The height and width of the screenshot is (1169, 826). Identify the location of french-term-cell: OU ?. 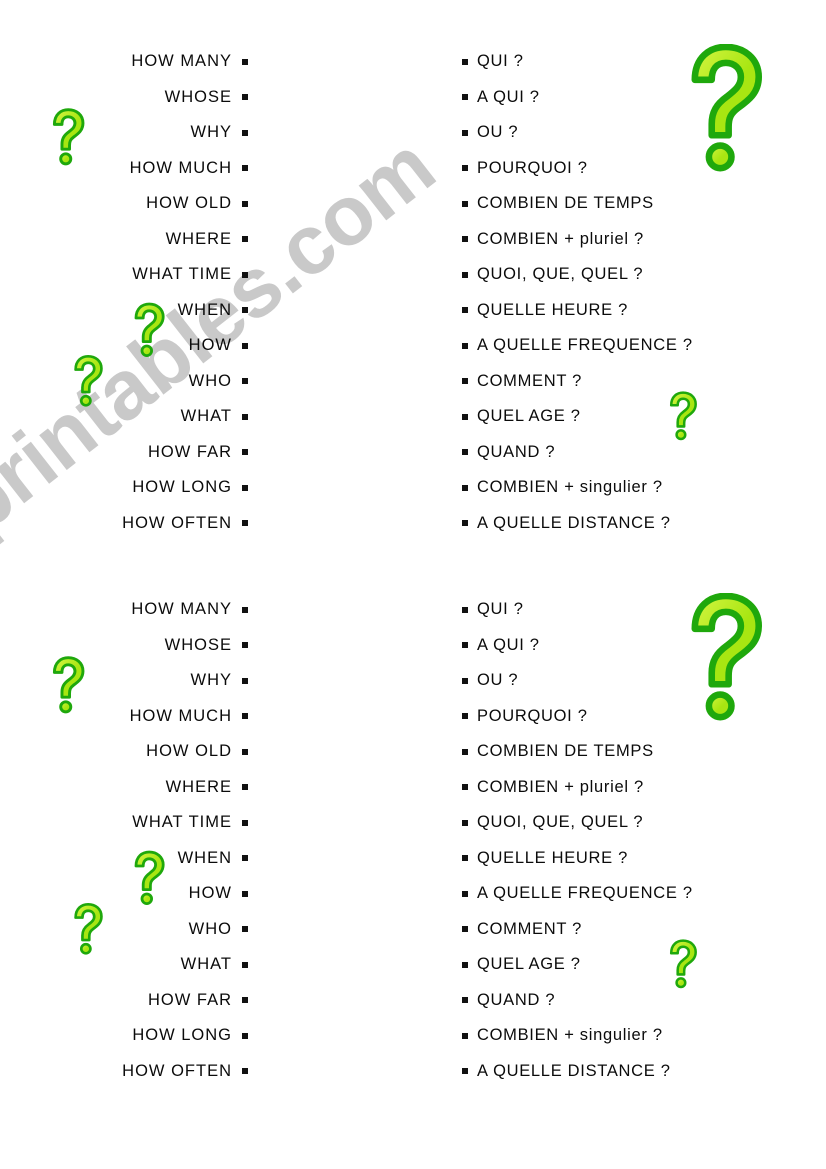
(490, 132).